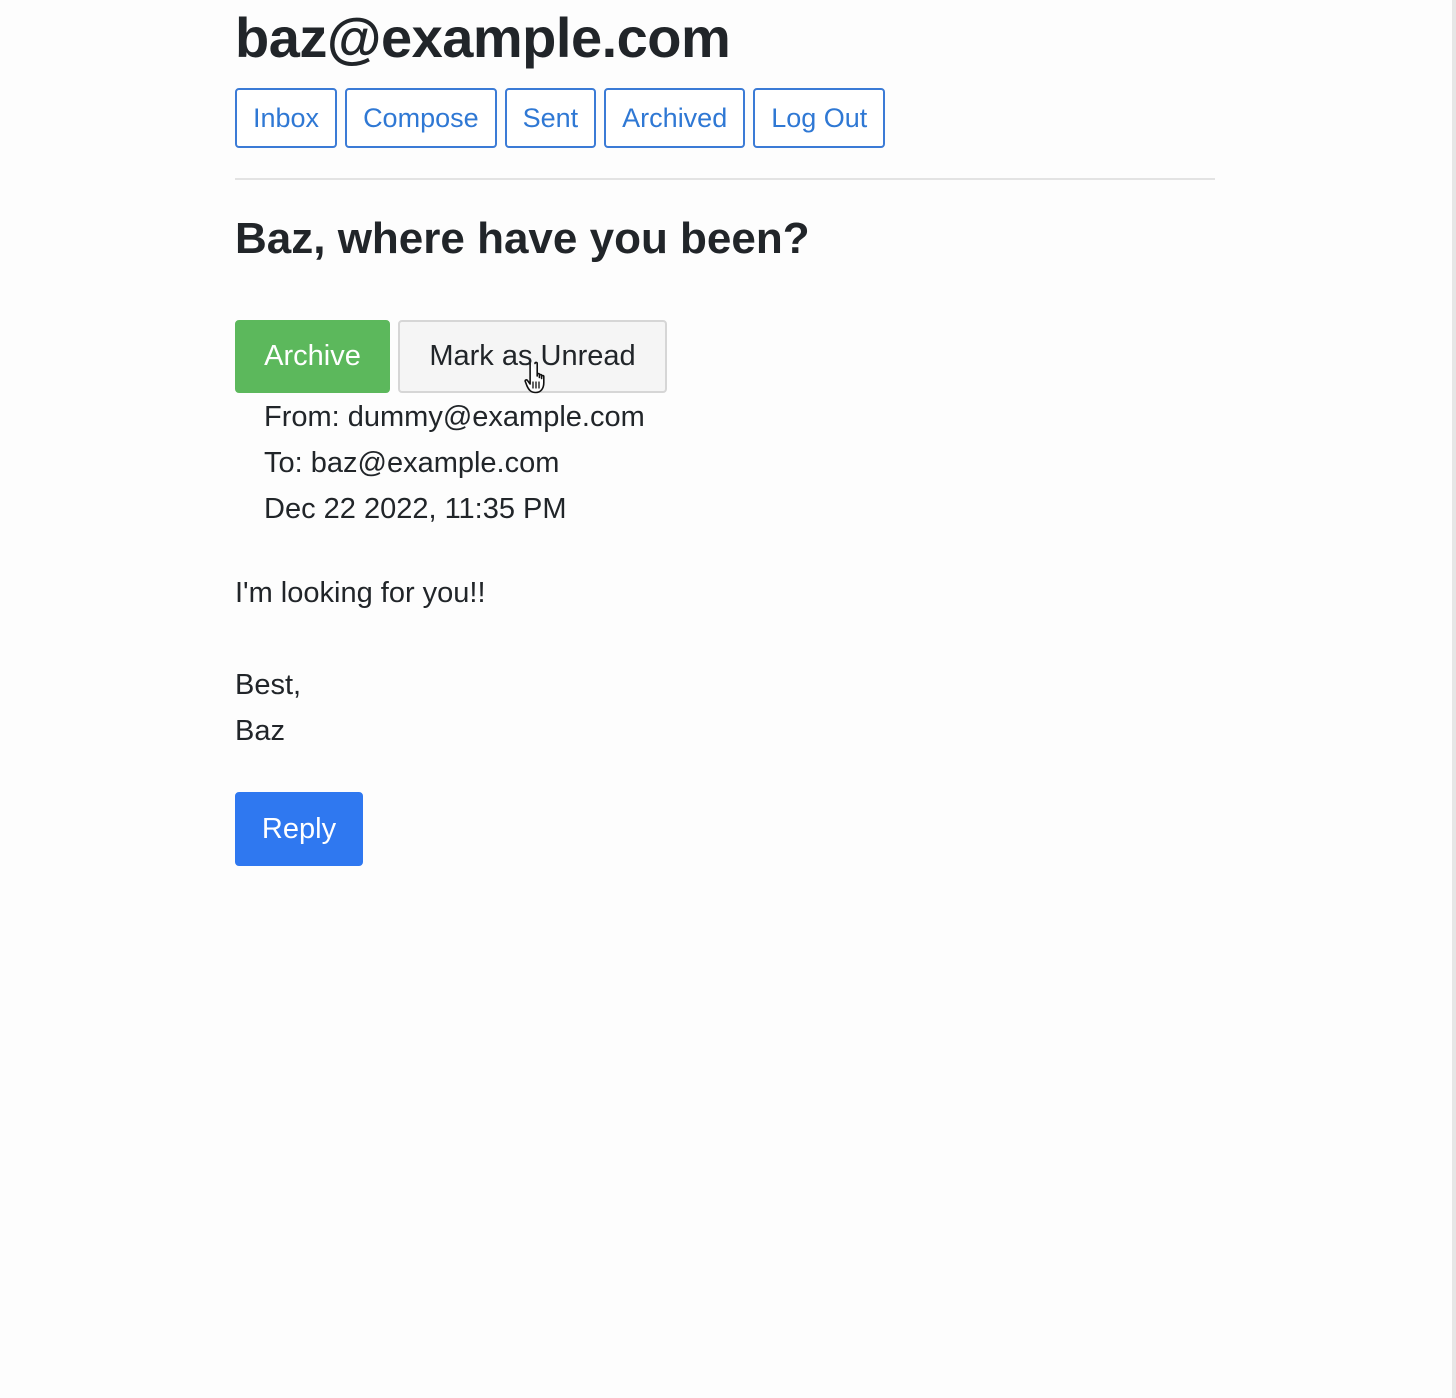 The image size is (1456, 1398). What do you see at coordinates (360, 593) in the screenshot?
I see `email-body-line: I'm looking for you!!` at bounding box center [360, 593].